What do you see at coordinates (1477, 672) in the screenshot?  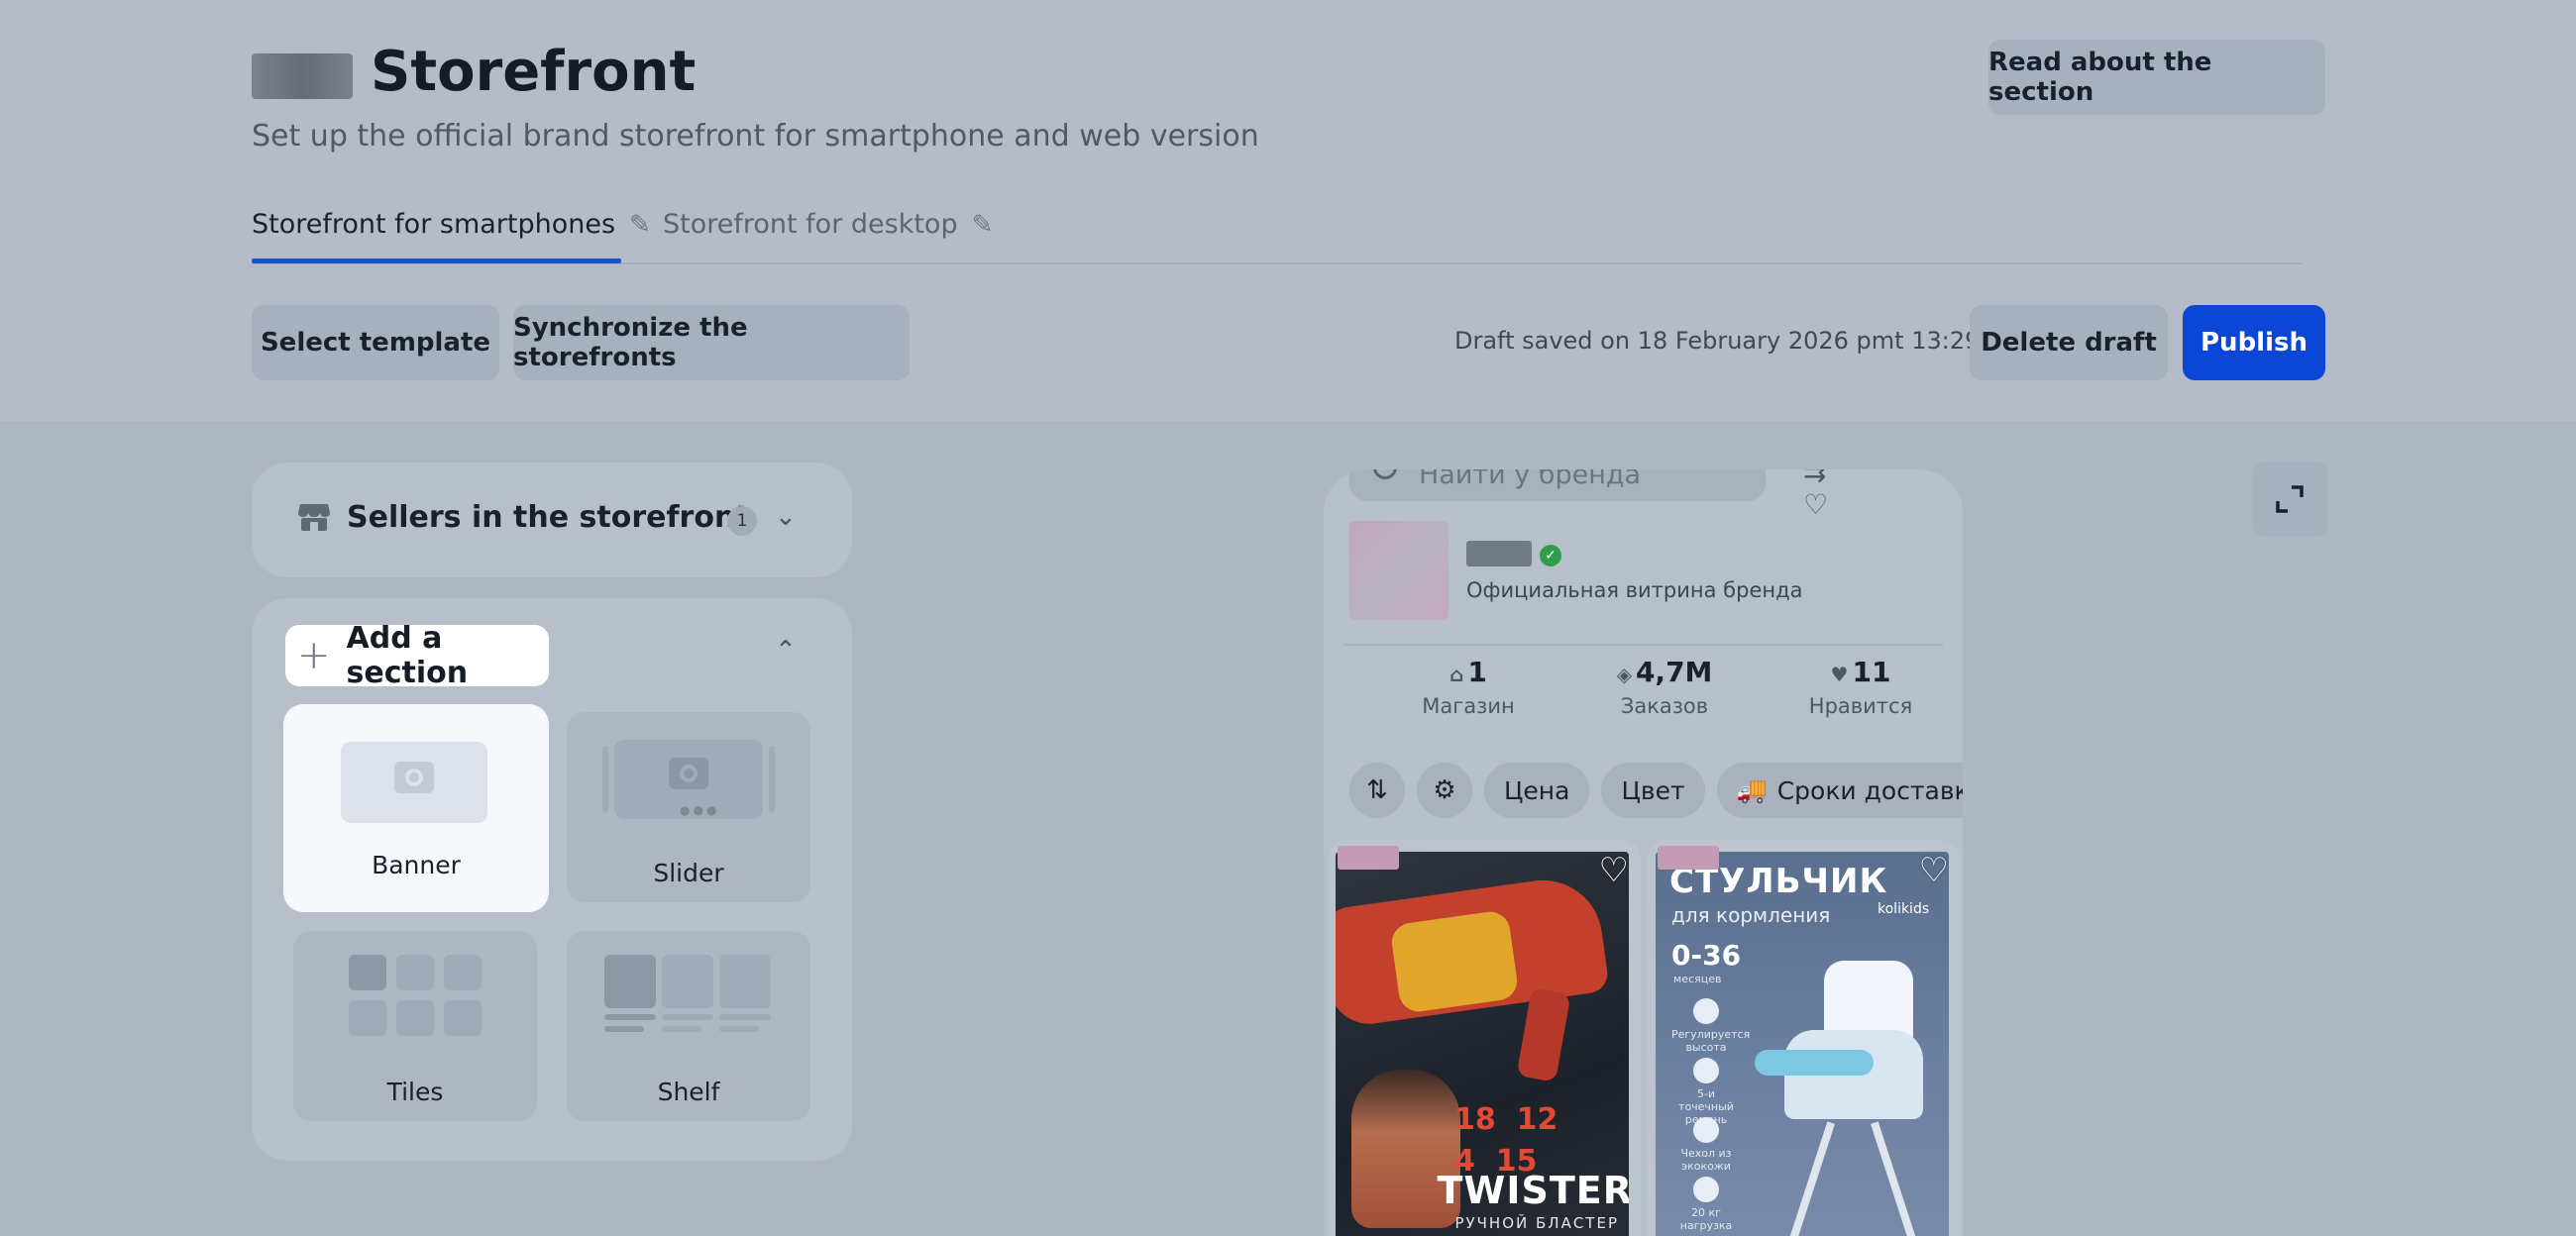 I see `stat-stores-value: 1` at bounding box center [1477, 672].